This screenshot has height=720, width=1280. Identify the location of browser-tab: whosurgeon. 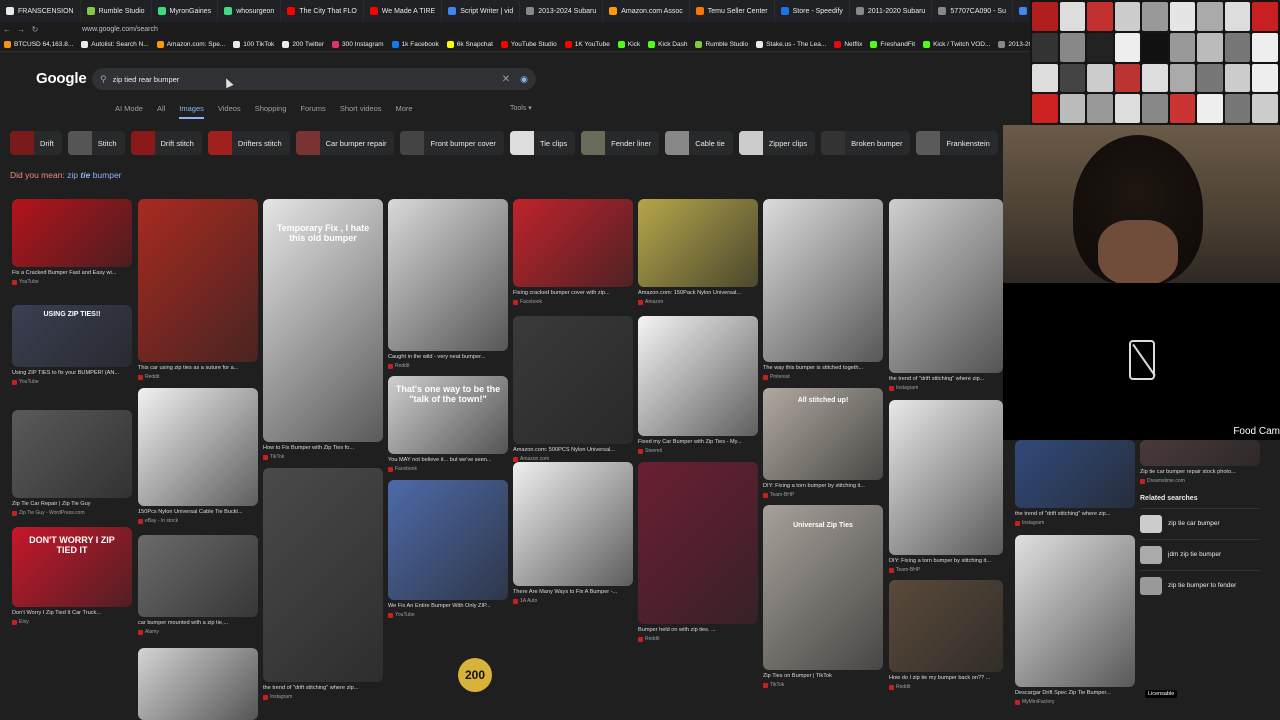
(250, 11).